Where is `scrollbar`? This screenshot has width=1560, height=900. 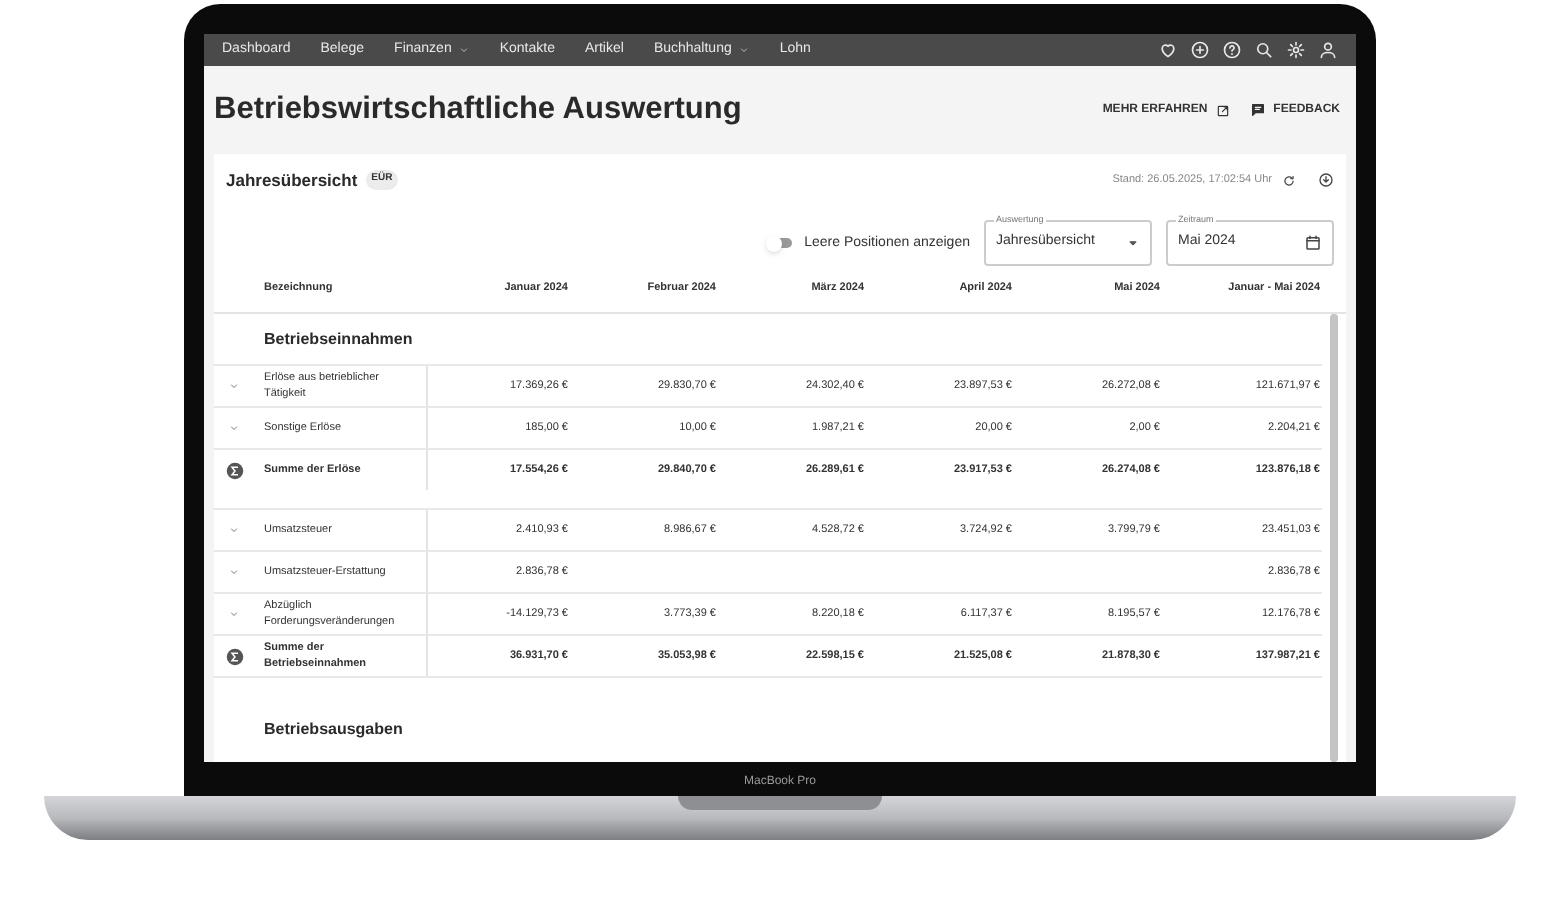 scrollbar is located at coordinates (1334, 538).